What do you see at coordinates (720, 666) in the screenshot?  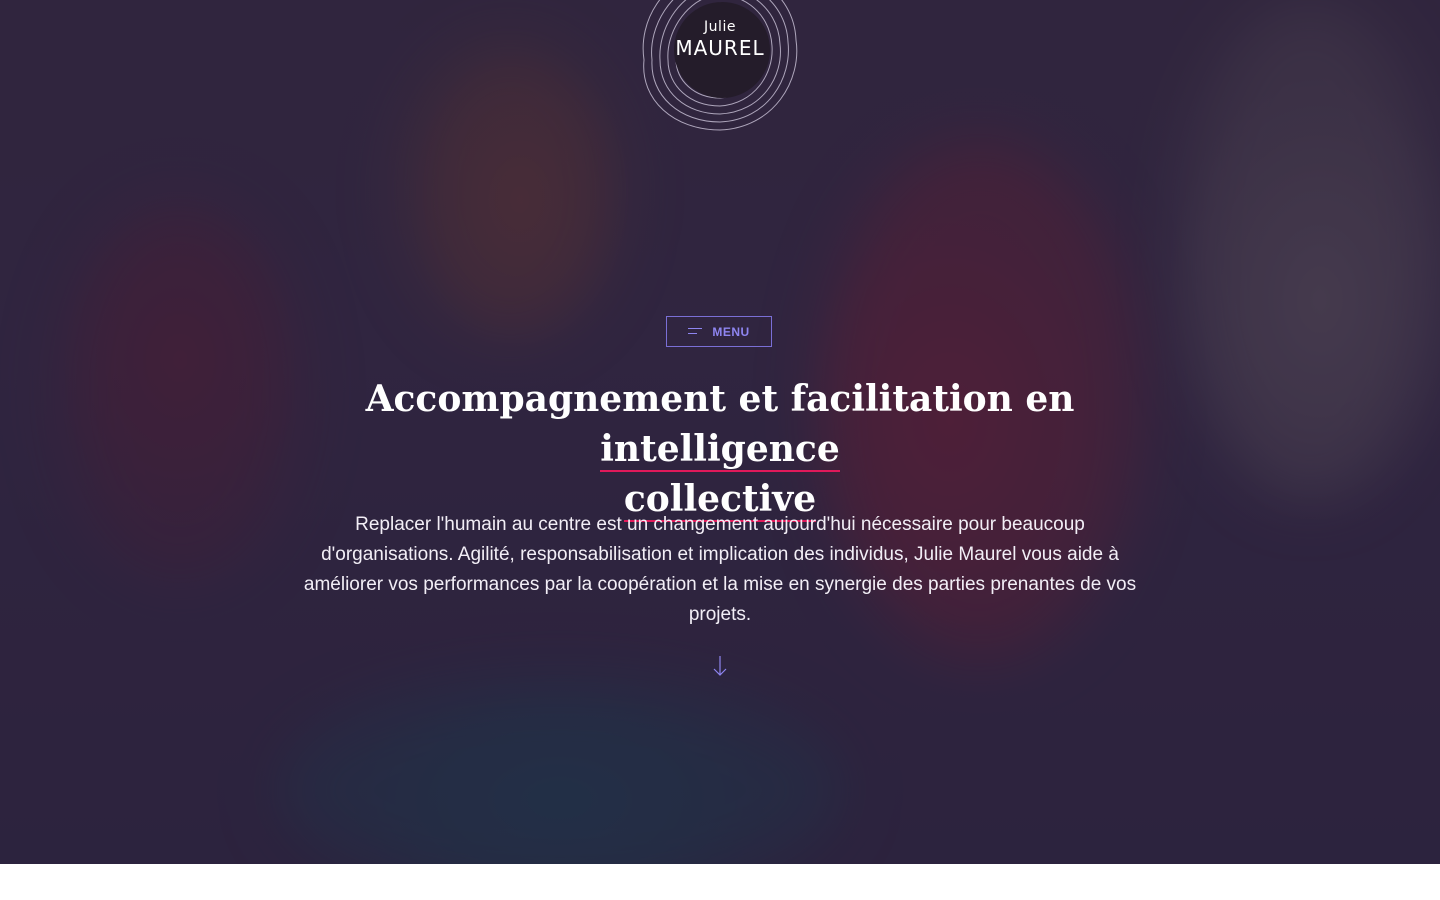 I see `arrow-down-icon` at bounding box center [720, 666].